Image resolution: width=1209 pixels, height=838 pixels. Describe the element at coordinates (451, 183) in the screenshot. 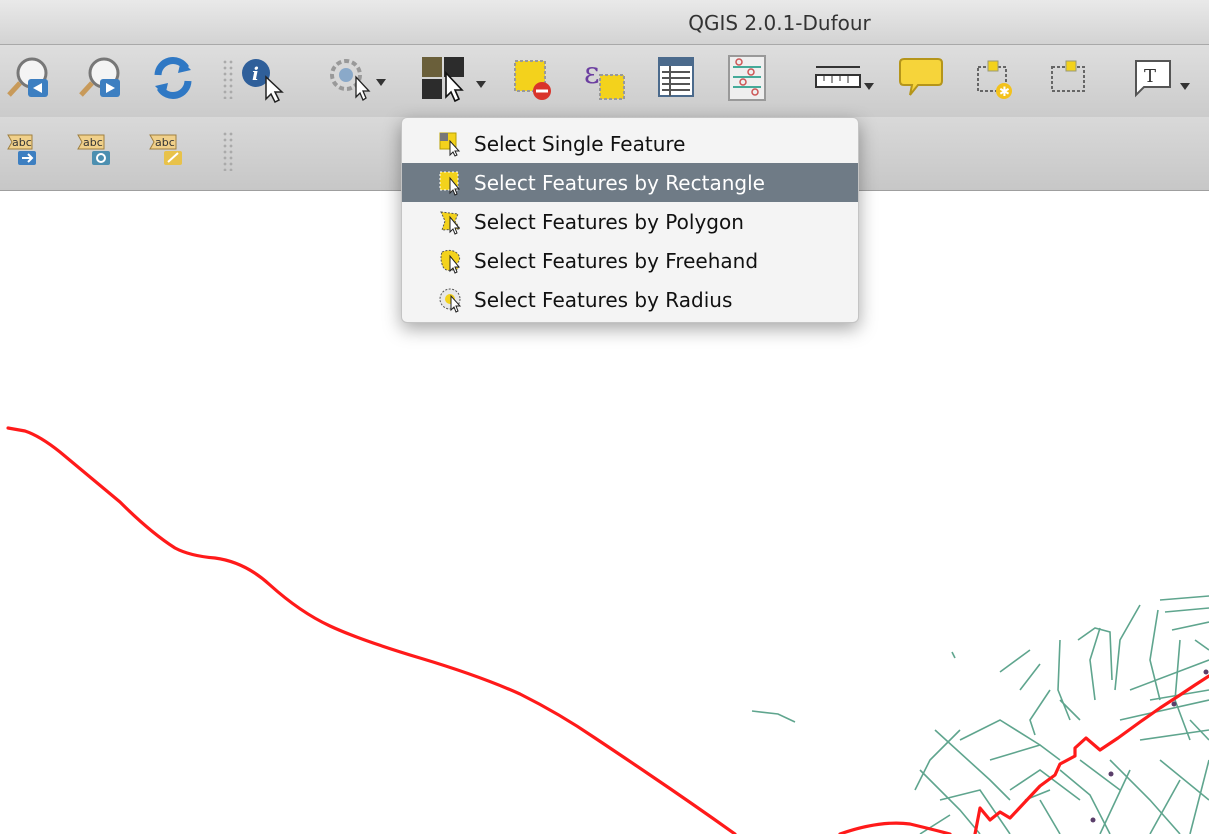

I see `select-rectangle-icon` at that location.